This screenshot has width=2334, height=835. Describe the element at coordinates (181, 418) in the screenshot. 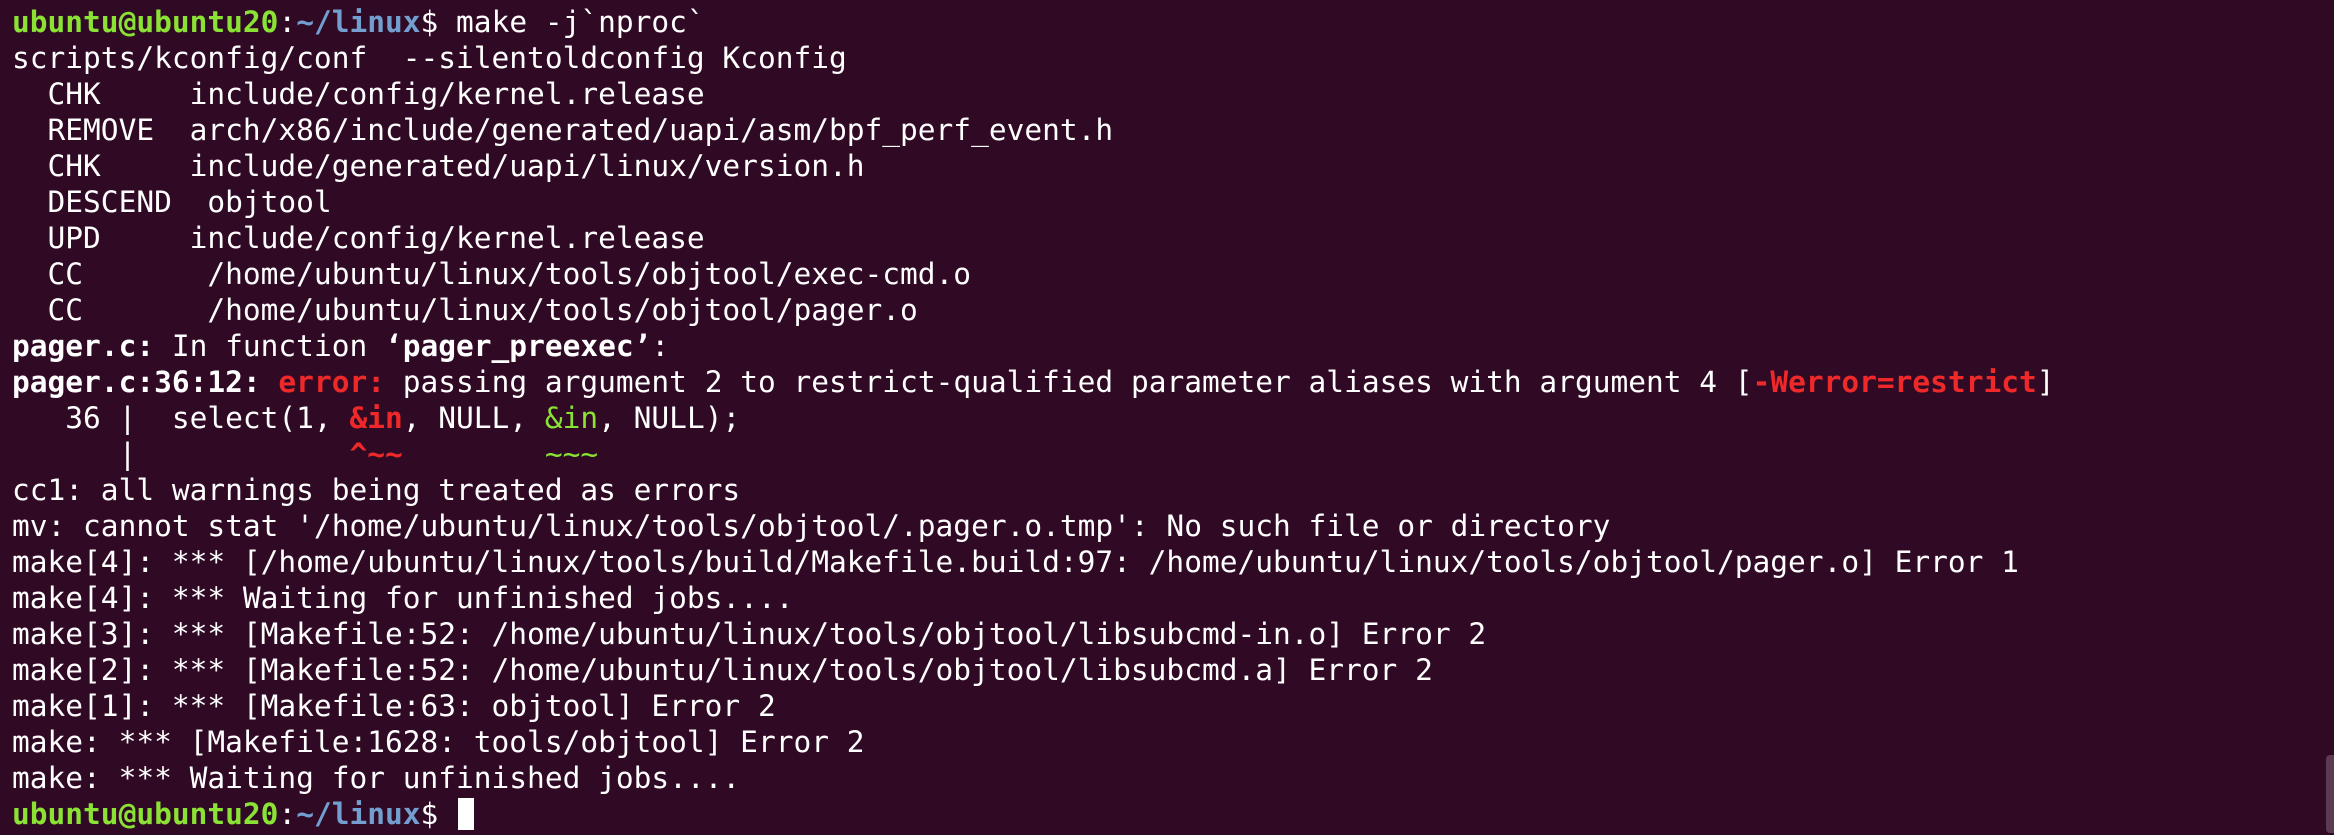

I see `output-text: 36 | select(1,` at that location.